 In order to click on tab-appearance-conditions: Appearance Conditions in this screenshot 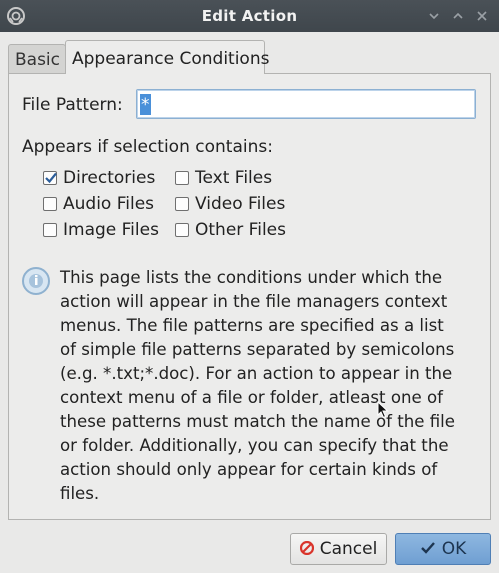, I will do `click(167, 57)`.